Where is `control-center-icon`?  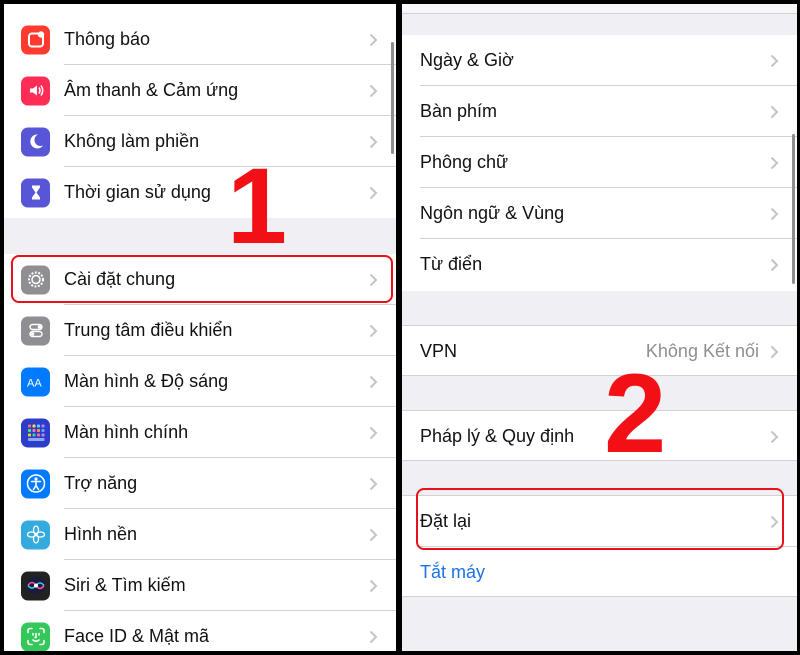
control-center-icon is located at coordinates (35, 330).